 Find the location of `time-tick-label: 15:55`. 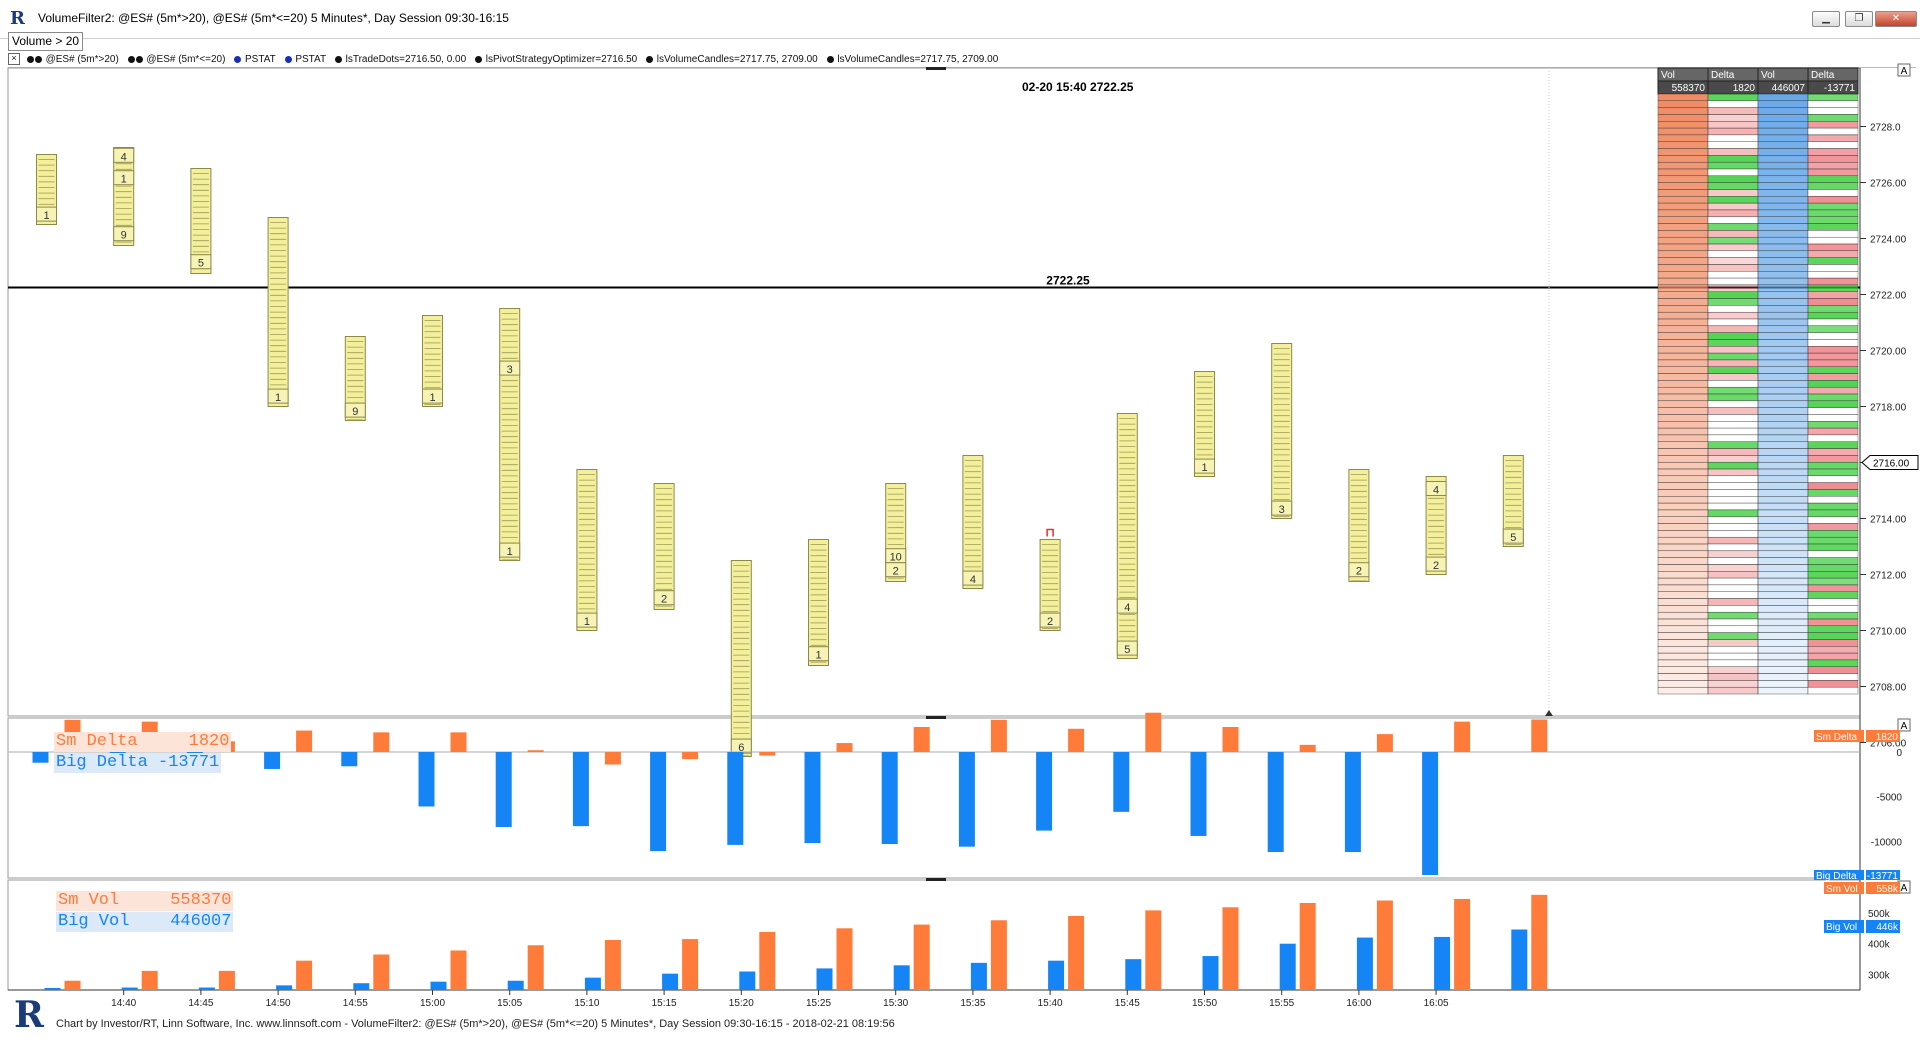

time-tick-label: 15:55 is located at coordinates (1281, 1003).